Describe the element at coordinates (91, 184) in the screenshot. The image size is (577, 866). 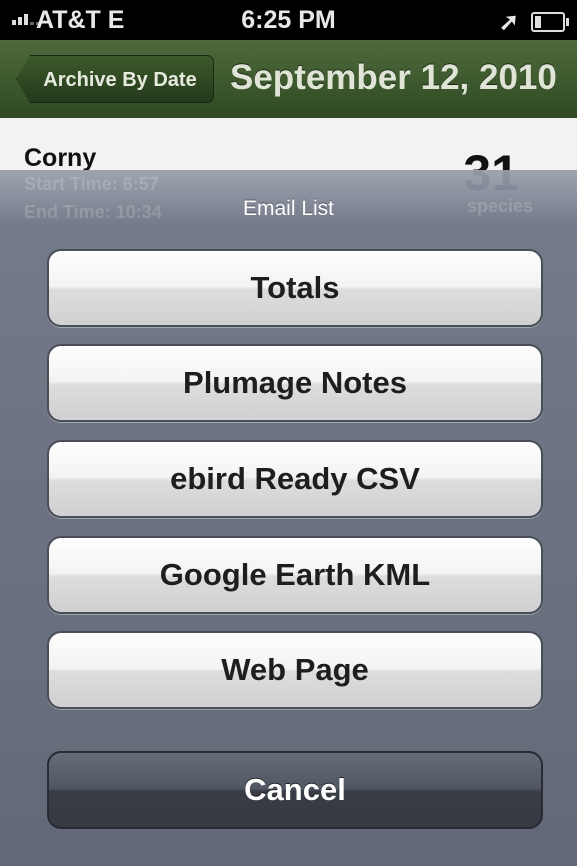
I see `start-time-label: Start Time: 6:57` at that location.